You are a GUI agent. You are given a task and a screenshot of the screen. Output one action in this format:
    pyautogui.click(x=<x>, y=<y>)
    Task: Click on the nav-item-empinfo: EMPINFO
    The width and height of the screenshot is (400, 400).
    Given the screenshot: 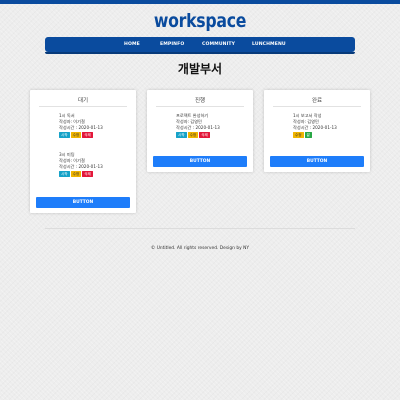 What is the action you would take?
    pyautogui.click(x=172, y=44)
    